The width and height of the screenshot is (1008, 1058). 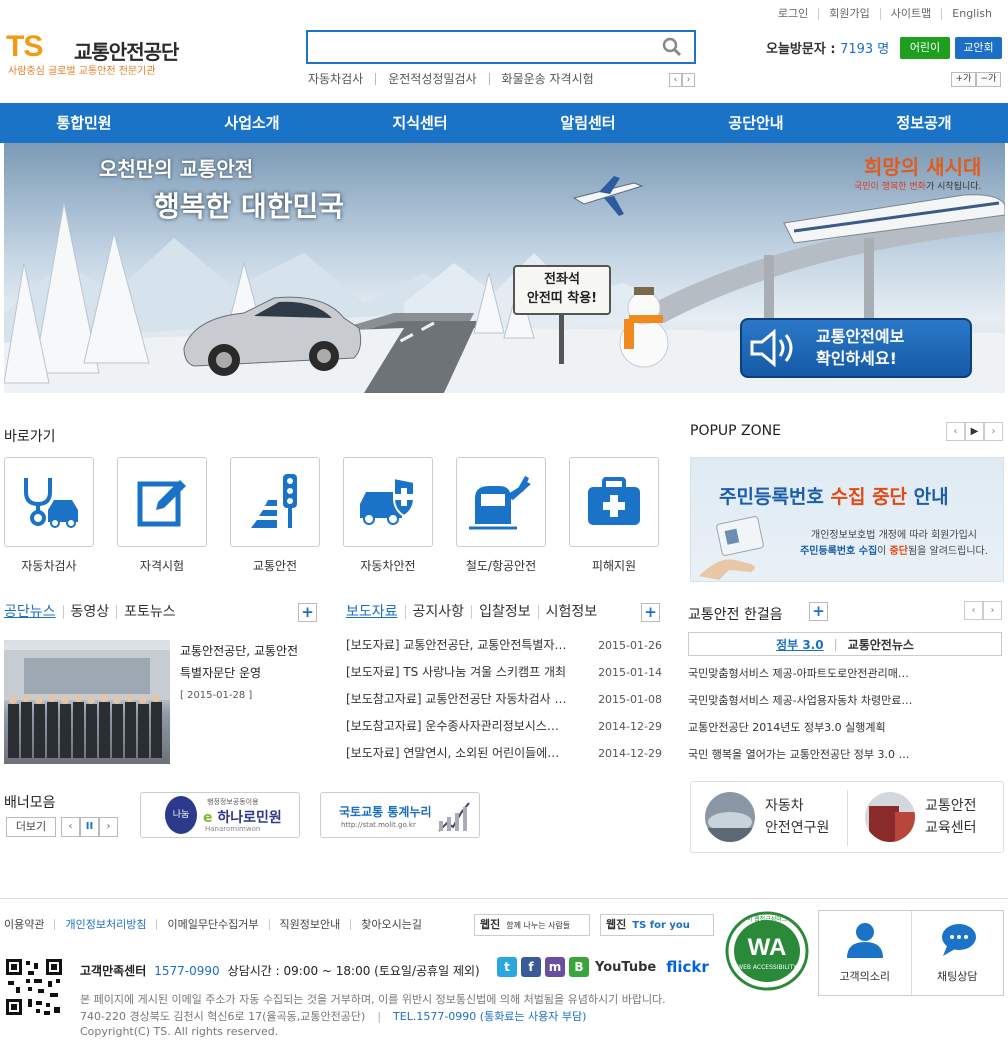 I want to click on tab-video: 동영상, so click(x=89, y=612).